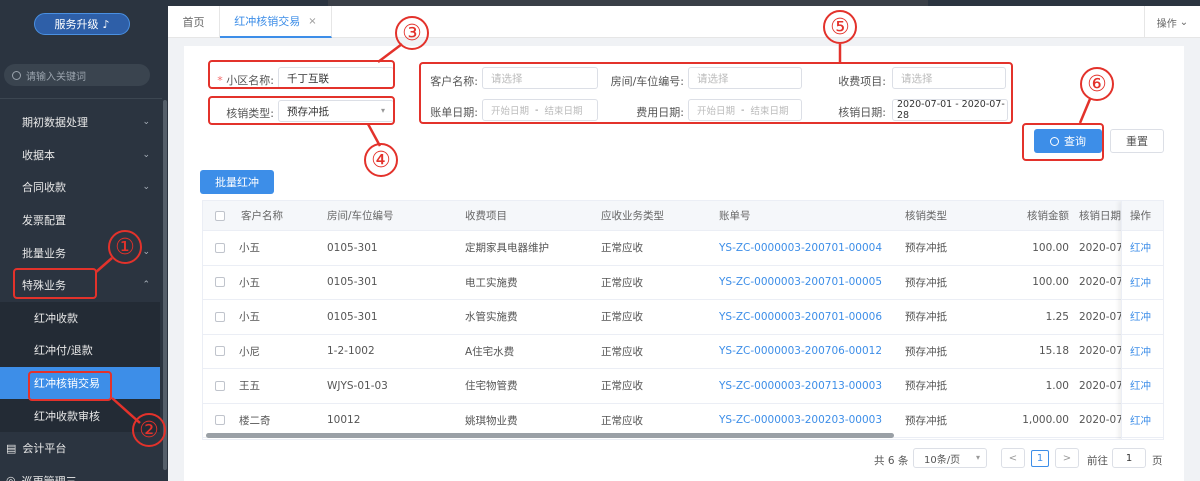  Describe the element at coordinates (301, 110) in the screenshot. I see `annotation-box-writeoff-type` at that location.